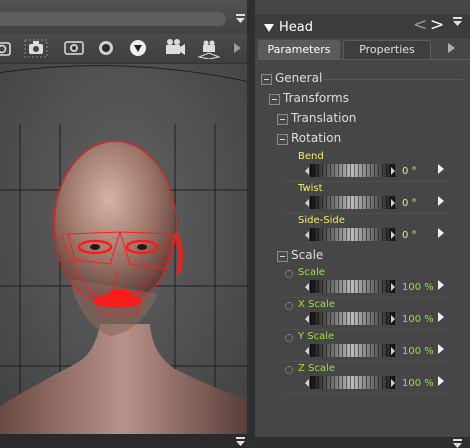 This screenshot has height=448, width=470. I want to click on param-scale: Scale 100 %, so click(362, 281).